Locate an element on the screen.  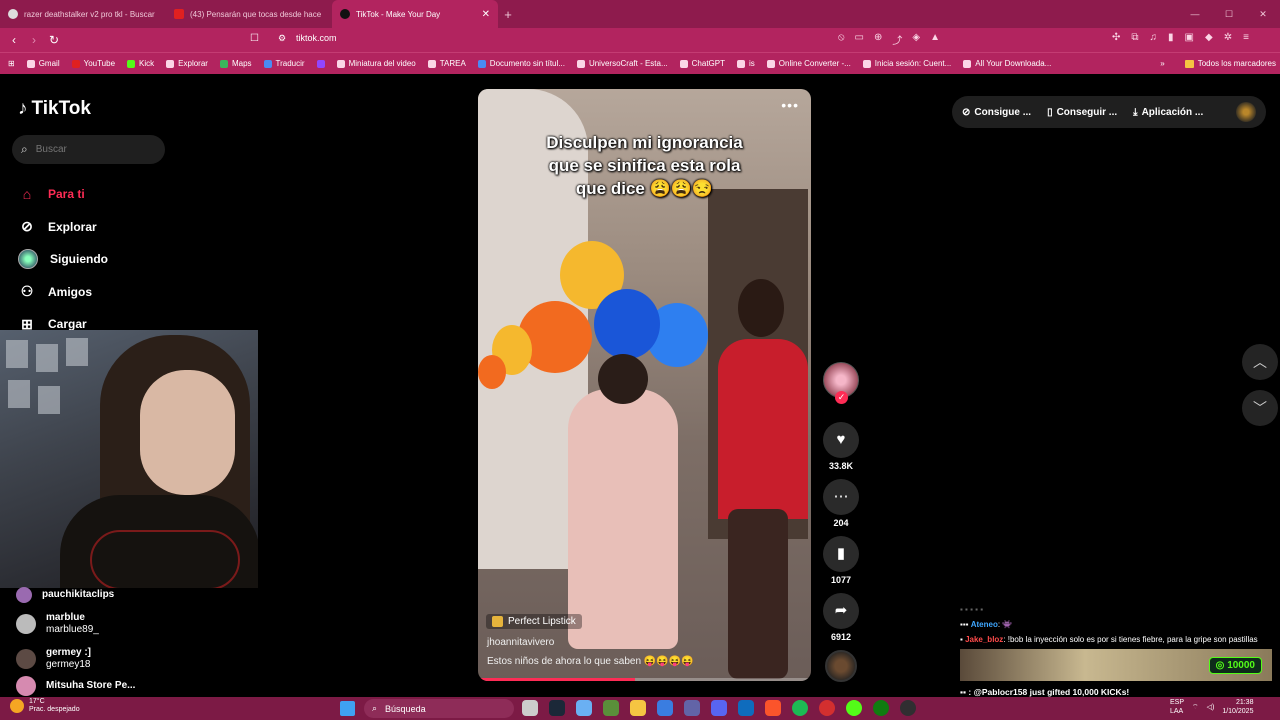
clock: 21:38 1/10/2025 is located at coordinates (1237, 707).